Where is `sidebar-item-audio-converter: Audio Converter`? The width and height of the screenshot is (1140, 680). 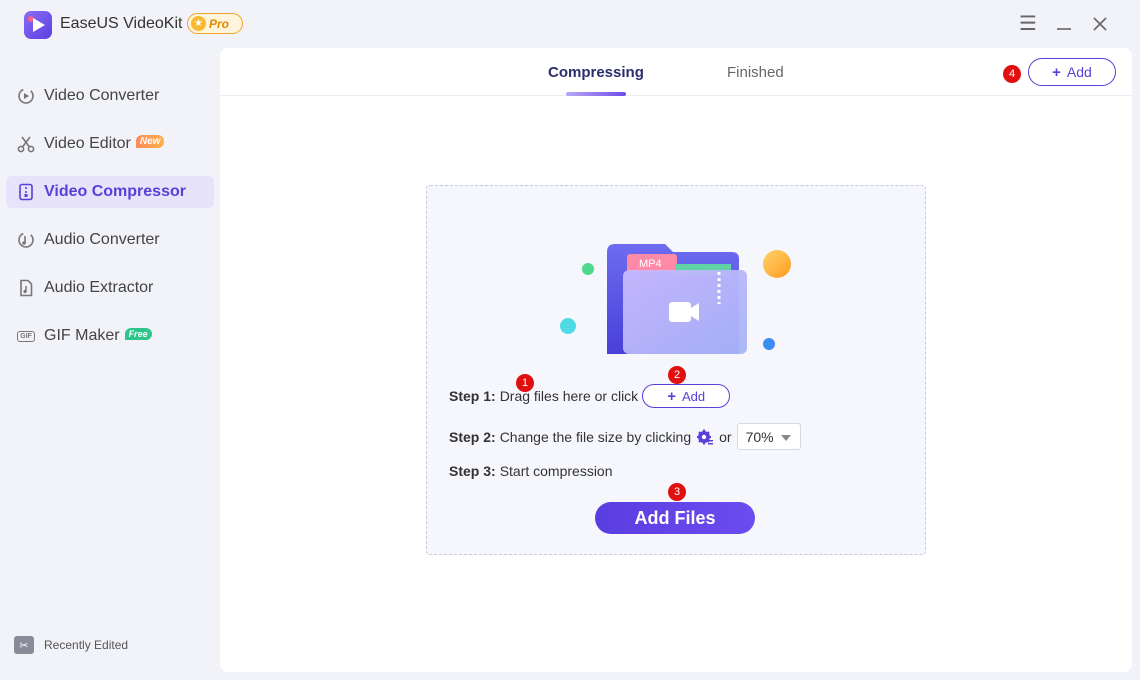
sidebar-item-audio-converter: Audio Converter is located at coordinates (110, 240).